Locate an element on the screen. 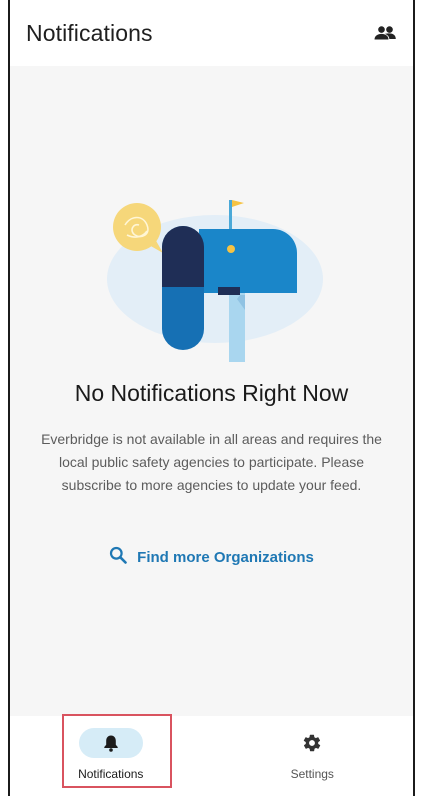  people-icon is located at coordinates (385, 33).